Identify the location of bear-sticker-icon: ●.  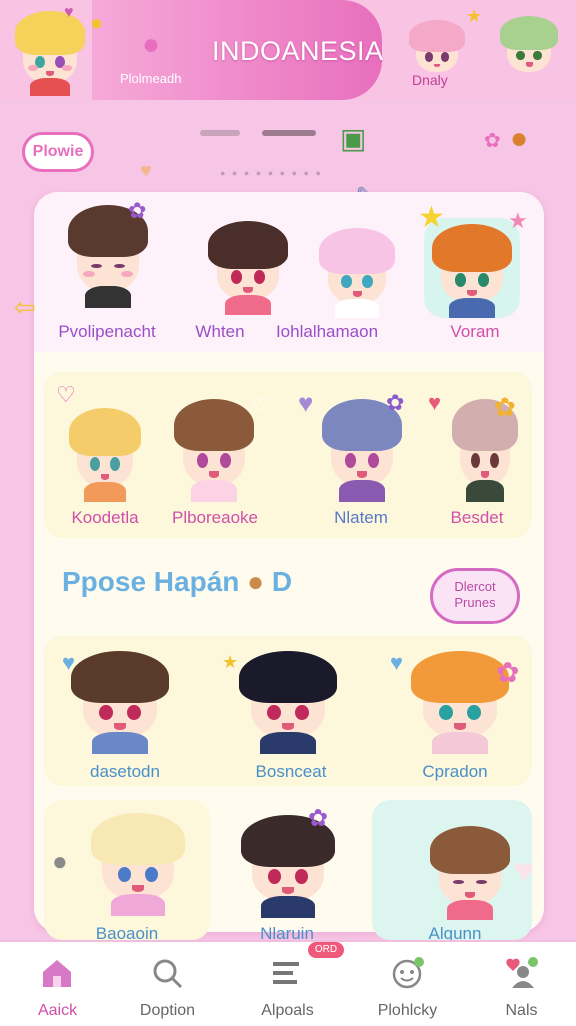
(97, 22).